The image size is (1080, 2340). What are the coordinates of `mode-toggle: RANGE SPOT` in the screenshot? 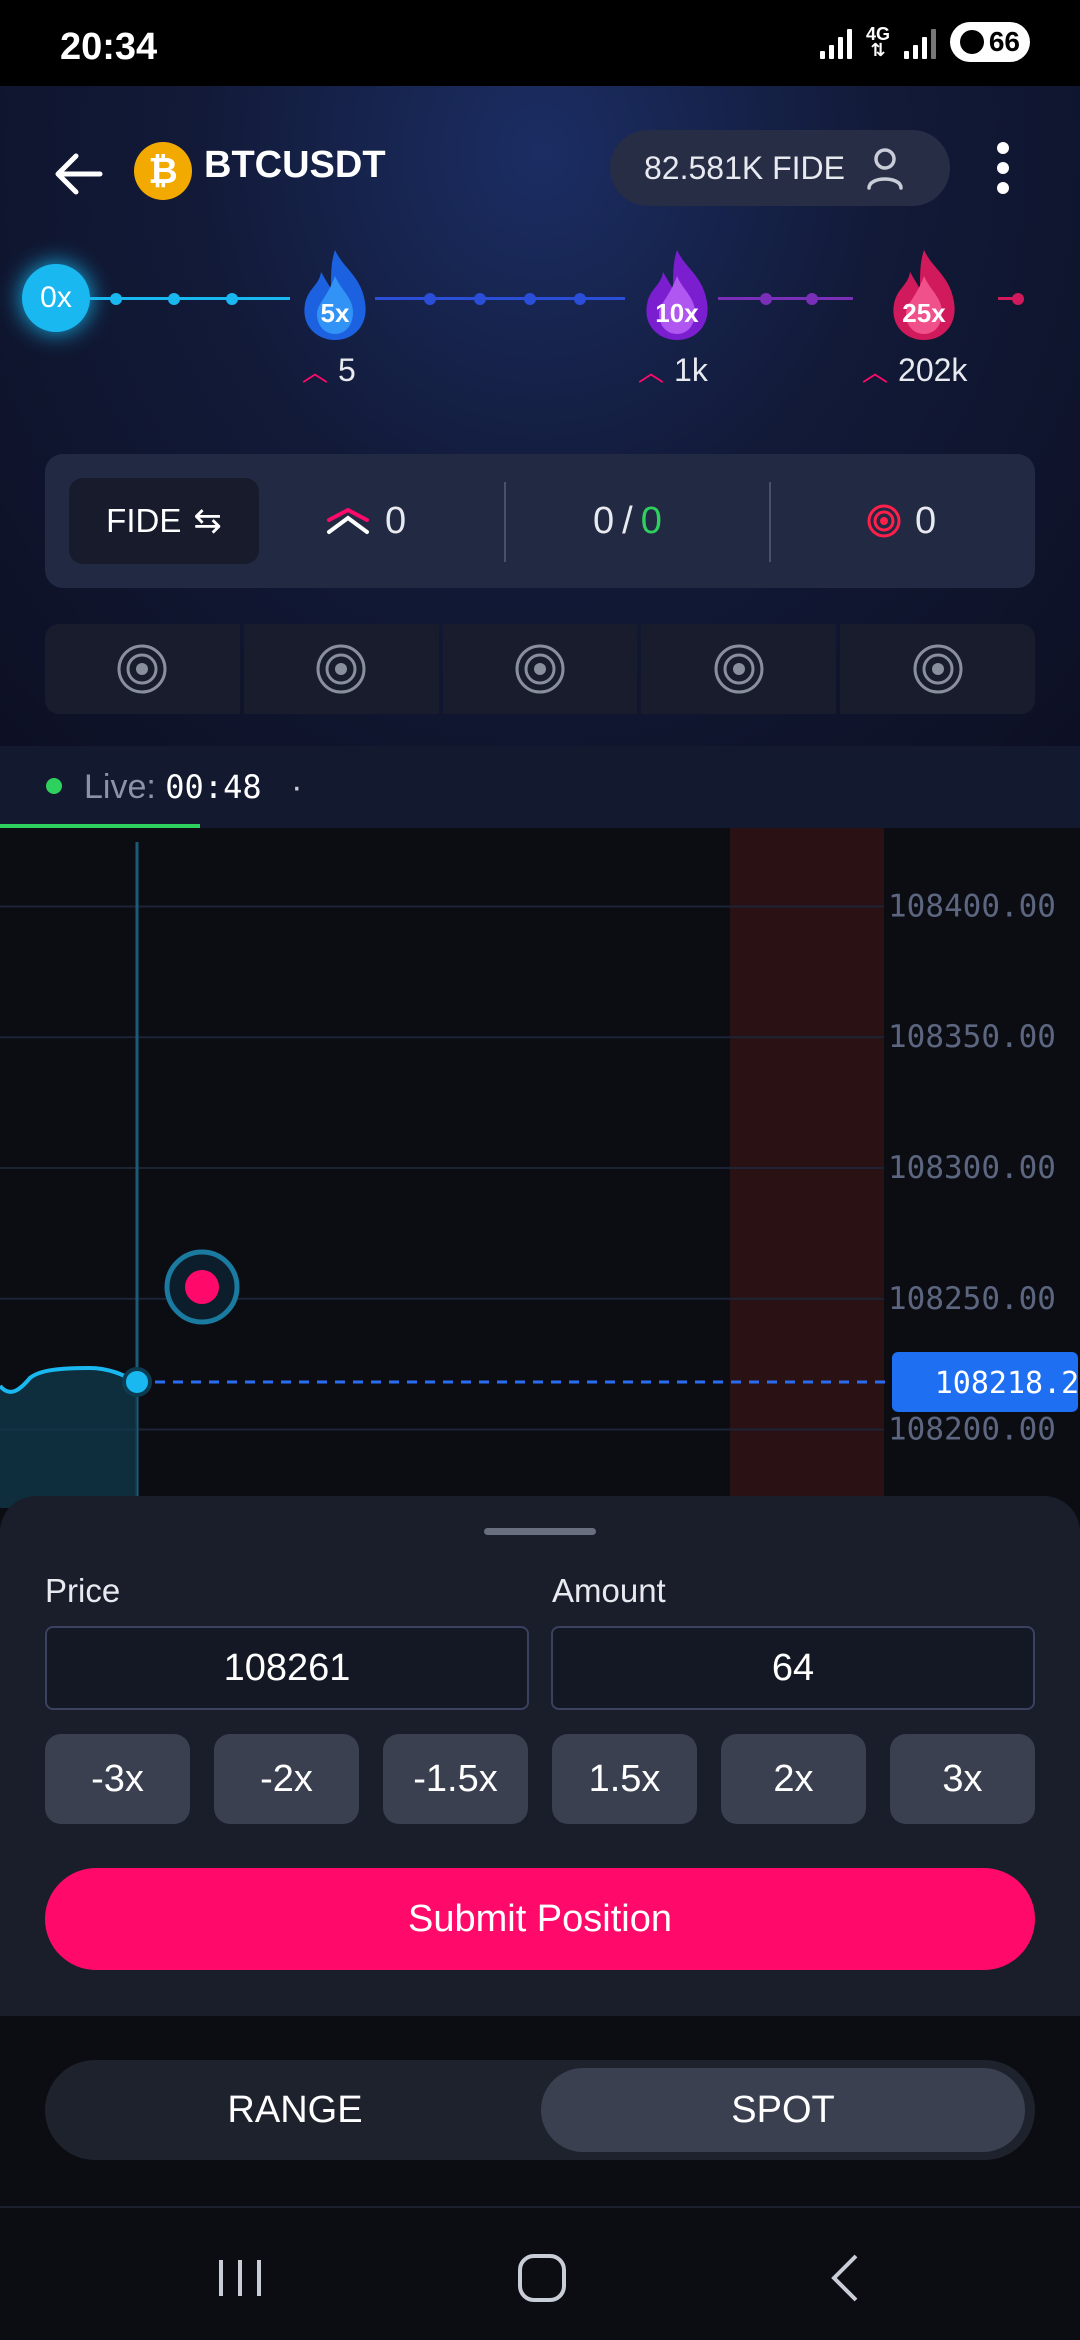 It's located at (540, 2110).